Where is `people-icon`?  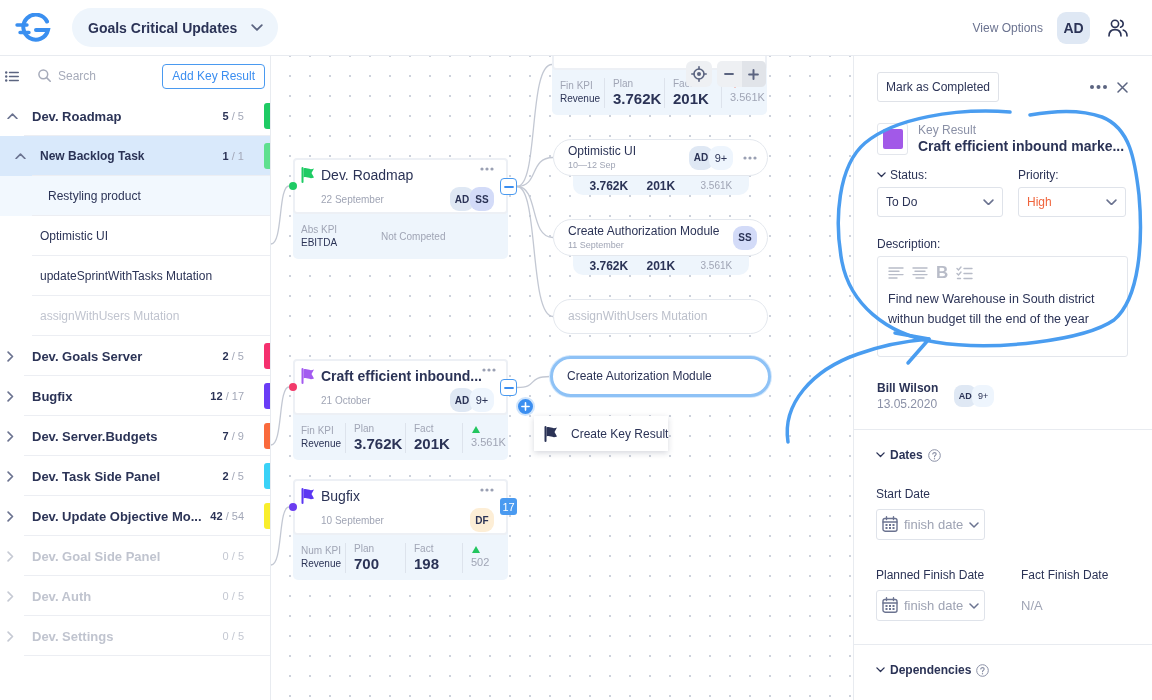 people-icon is located at coordinates (1118, 27).